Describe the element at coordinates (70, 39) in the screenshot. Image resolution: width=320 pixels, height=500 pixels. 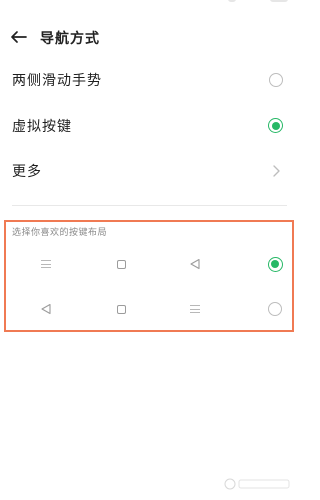
I see `page-title: 导航方式` at that location.